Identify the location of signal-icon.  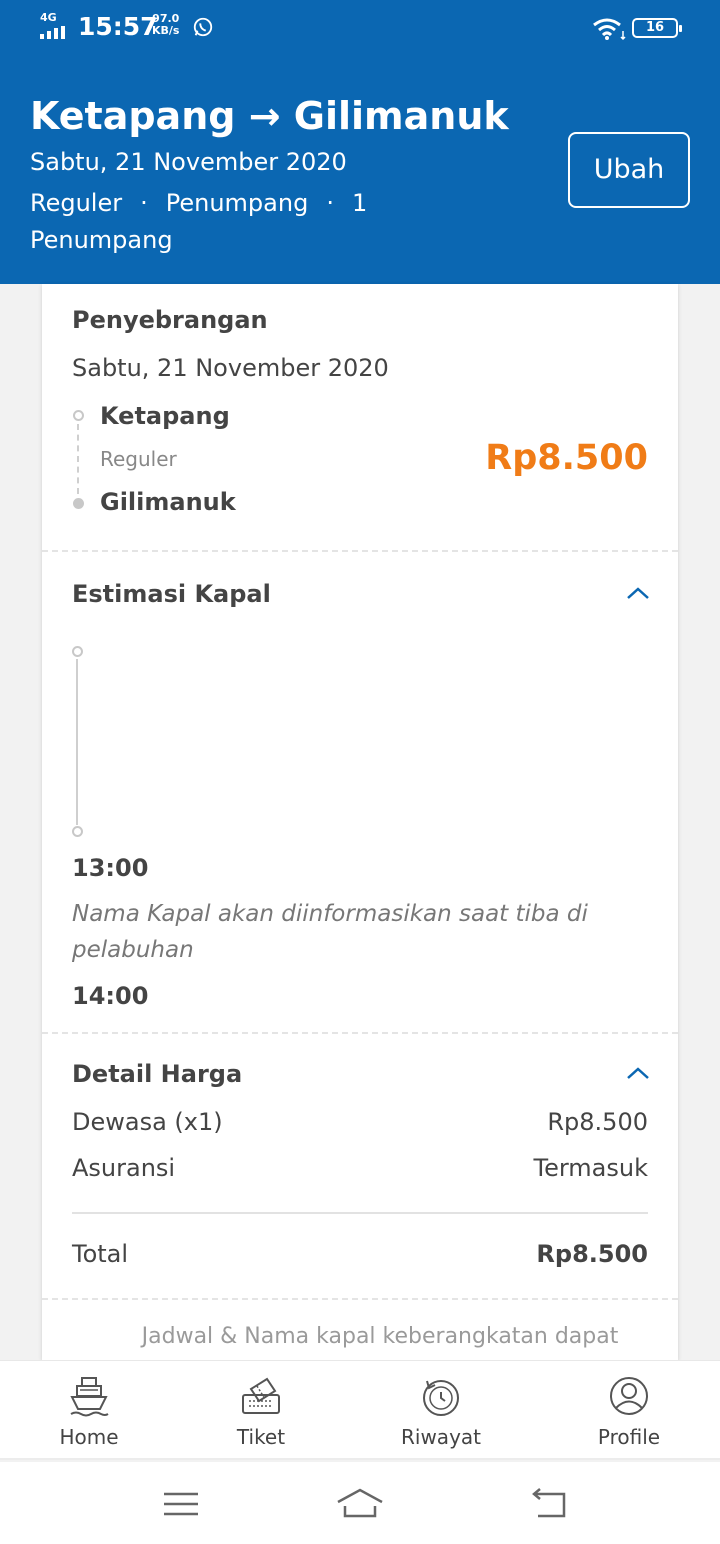
(52, 32).